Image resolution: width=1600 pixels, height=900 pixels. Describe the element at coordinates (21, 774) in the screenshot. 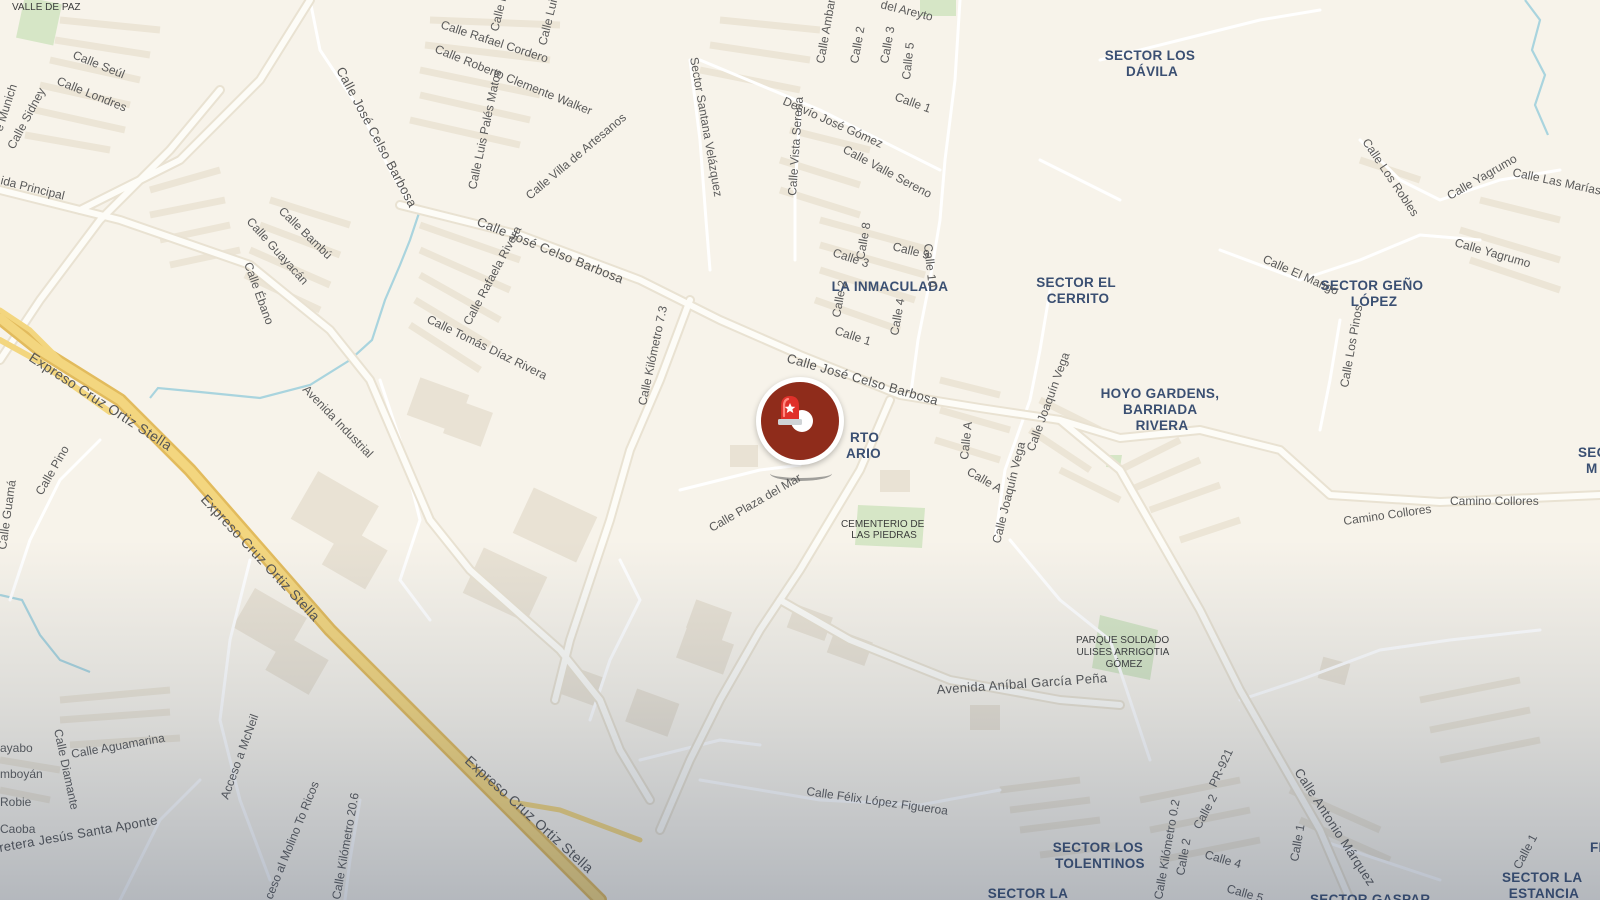

I see `label-amboyan: mboyán` at that location.